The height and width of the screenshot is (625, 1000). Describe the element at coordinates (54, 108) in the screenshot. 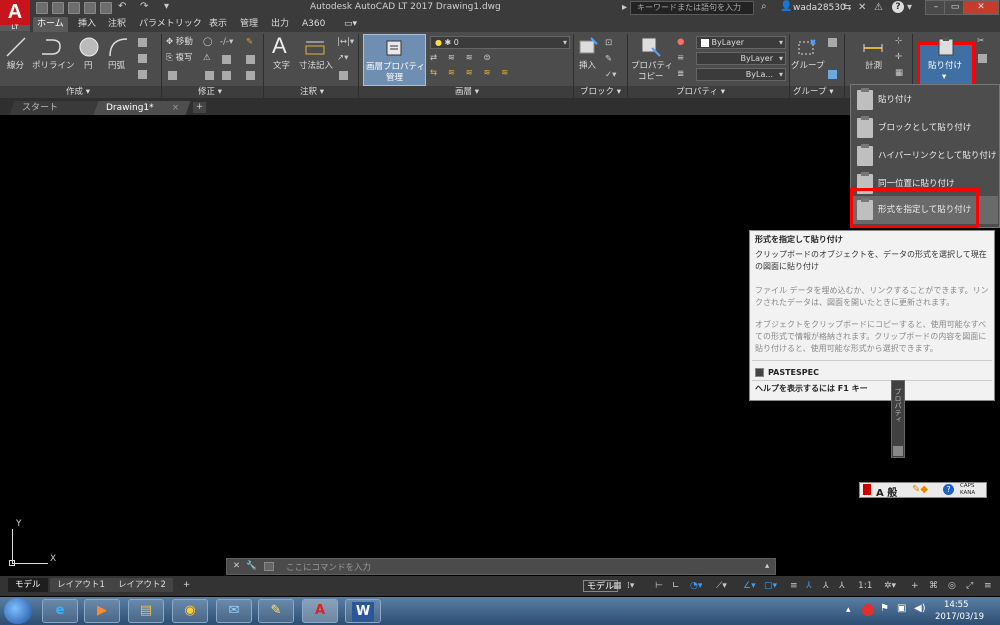

I see `doc-tab-start: スタート` at that location.